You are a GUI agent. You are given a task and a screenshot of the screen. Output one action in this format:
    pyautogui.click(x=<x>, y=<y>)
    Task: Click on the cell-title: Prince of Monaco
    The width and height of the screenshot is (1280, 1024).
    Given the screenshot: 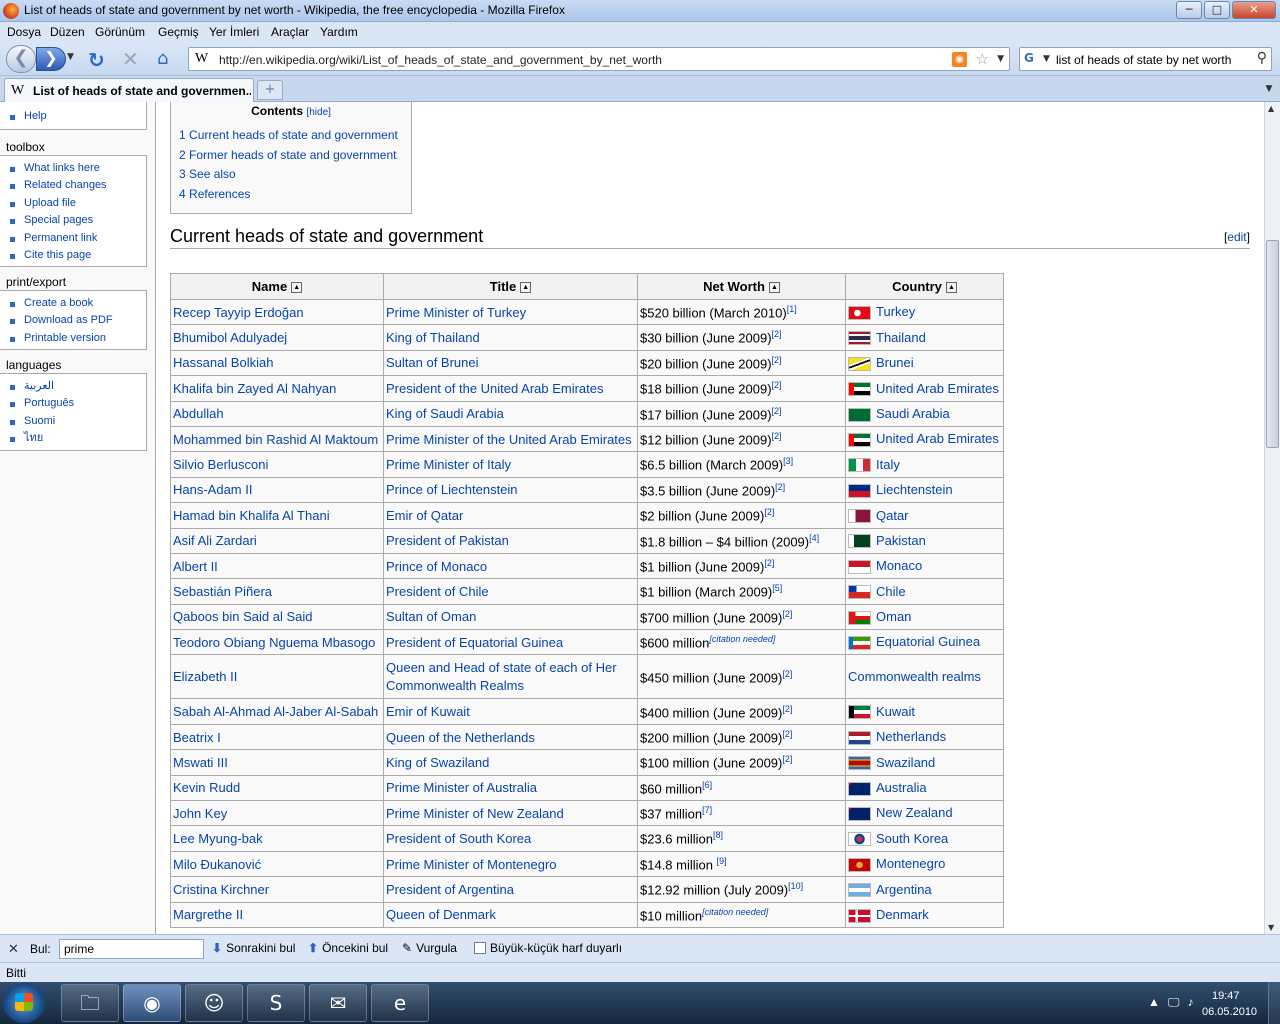 What is the action you would take?
    pyautogui.click(x=510, y=566)
    